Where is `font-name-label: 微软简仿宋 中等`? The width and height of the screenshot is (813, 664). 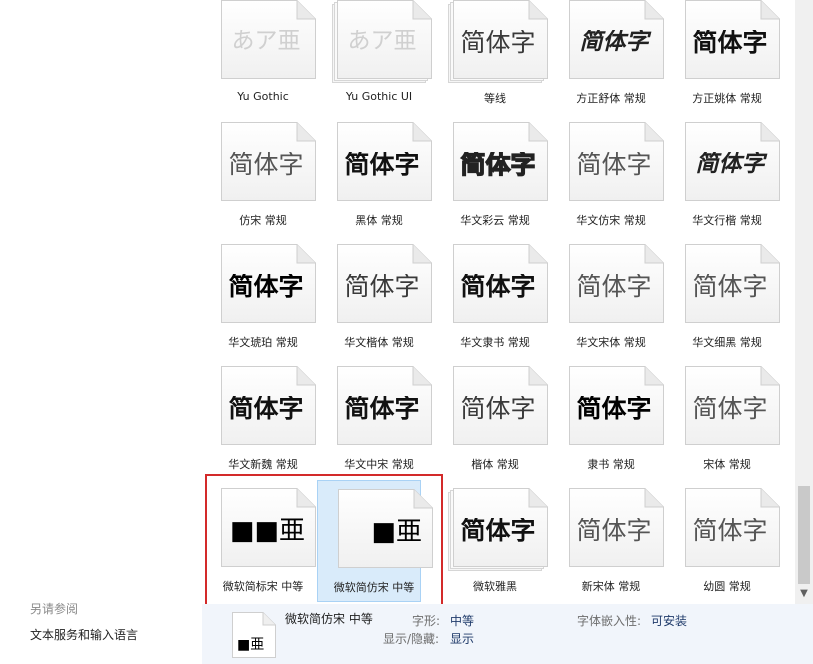 font-name-label: 微软简仿宋 中等 is located at coordinates (374, 587).